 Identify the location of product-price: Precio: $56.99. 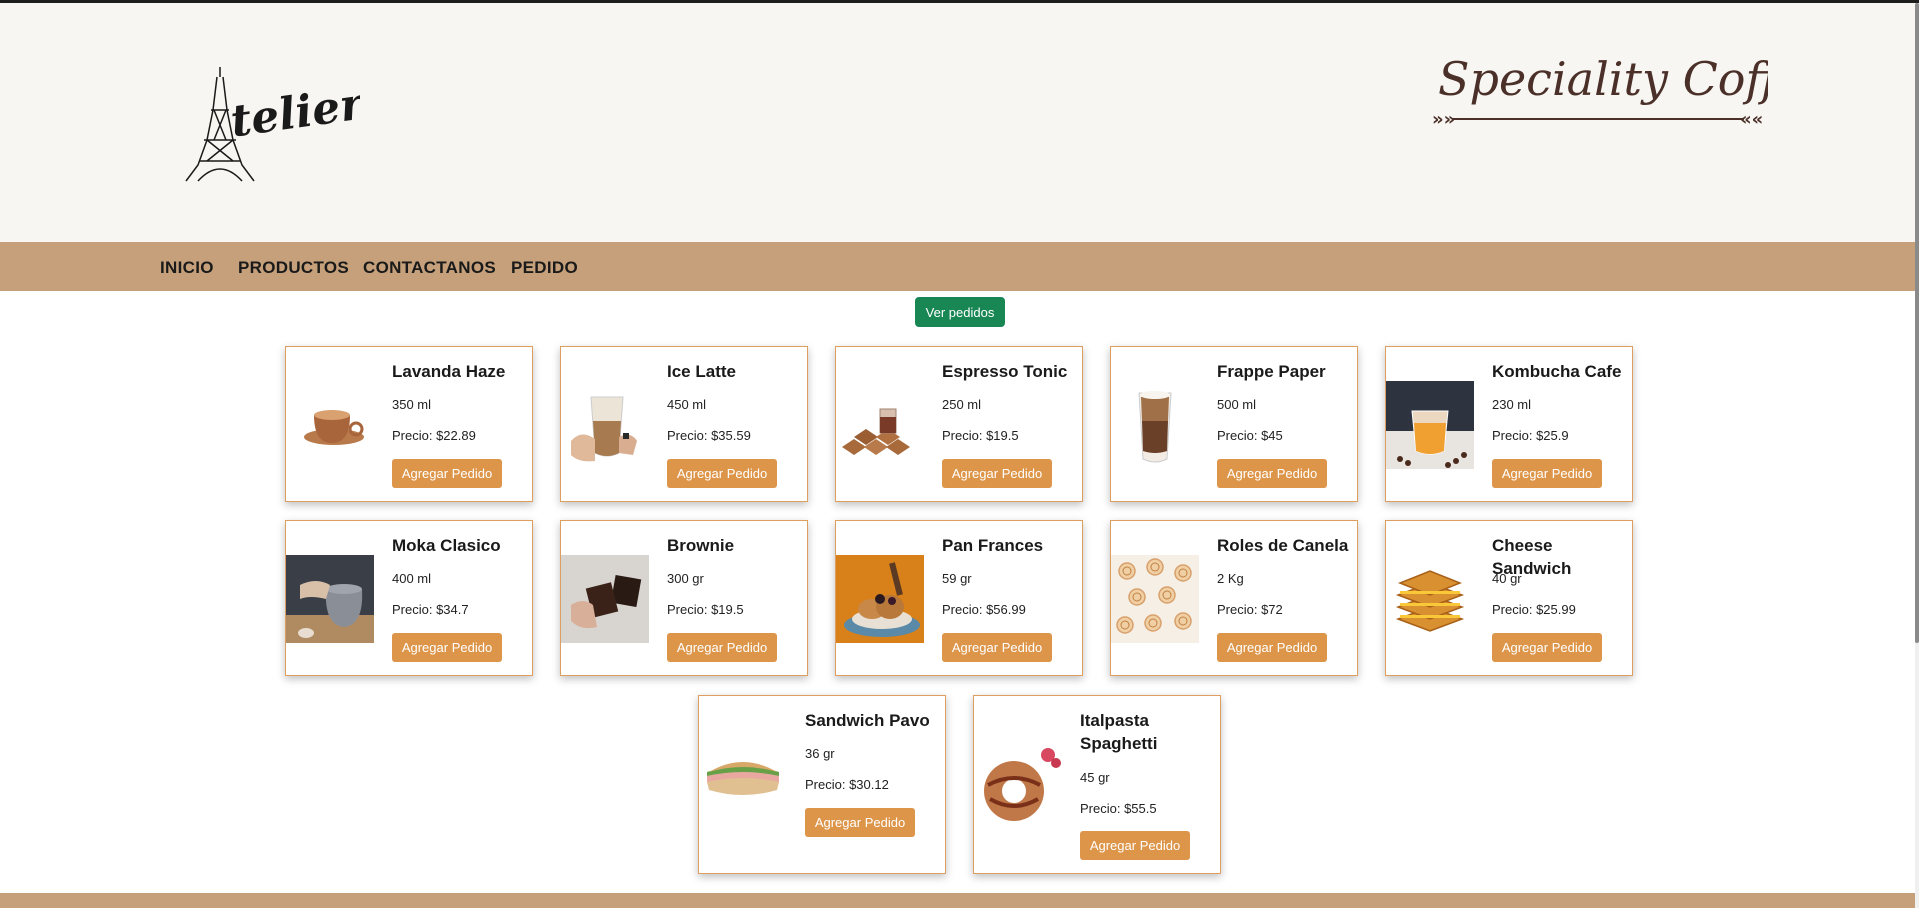
(984, 609).